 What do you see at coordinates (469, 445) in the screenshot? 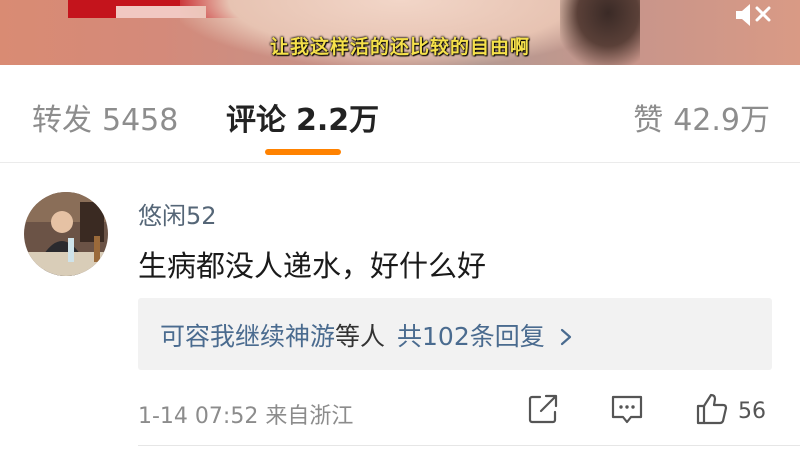
I see `comment-divider` at bounding box center [469, 445].